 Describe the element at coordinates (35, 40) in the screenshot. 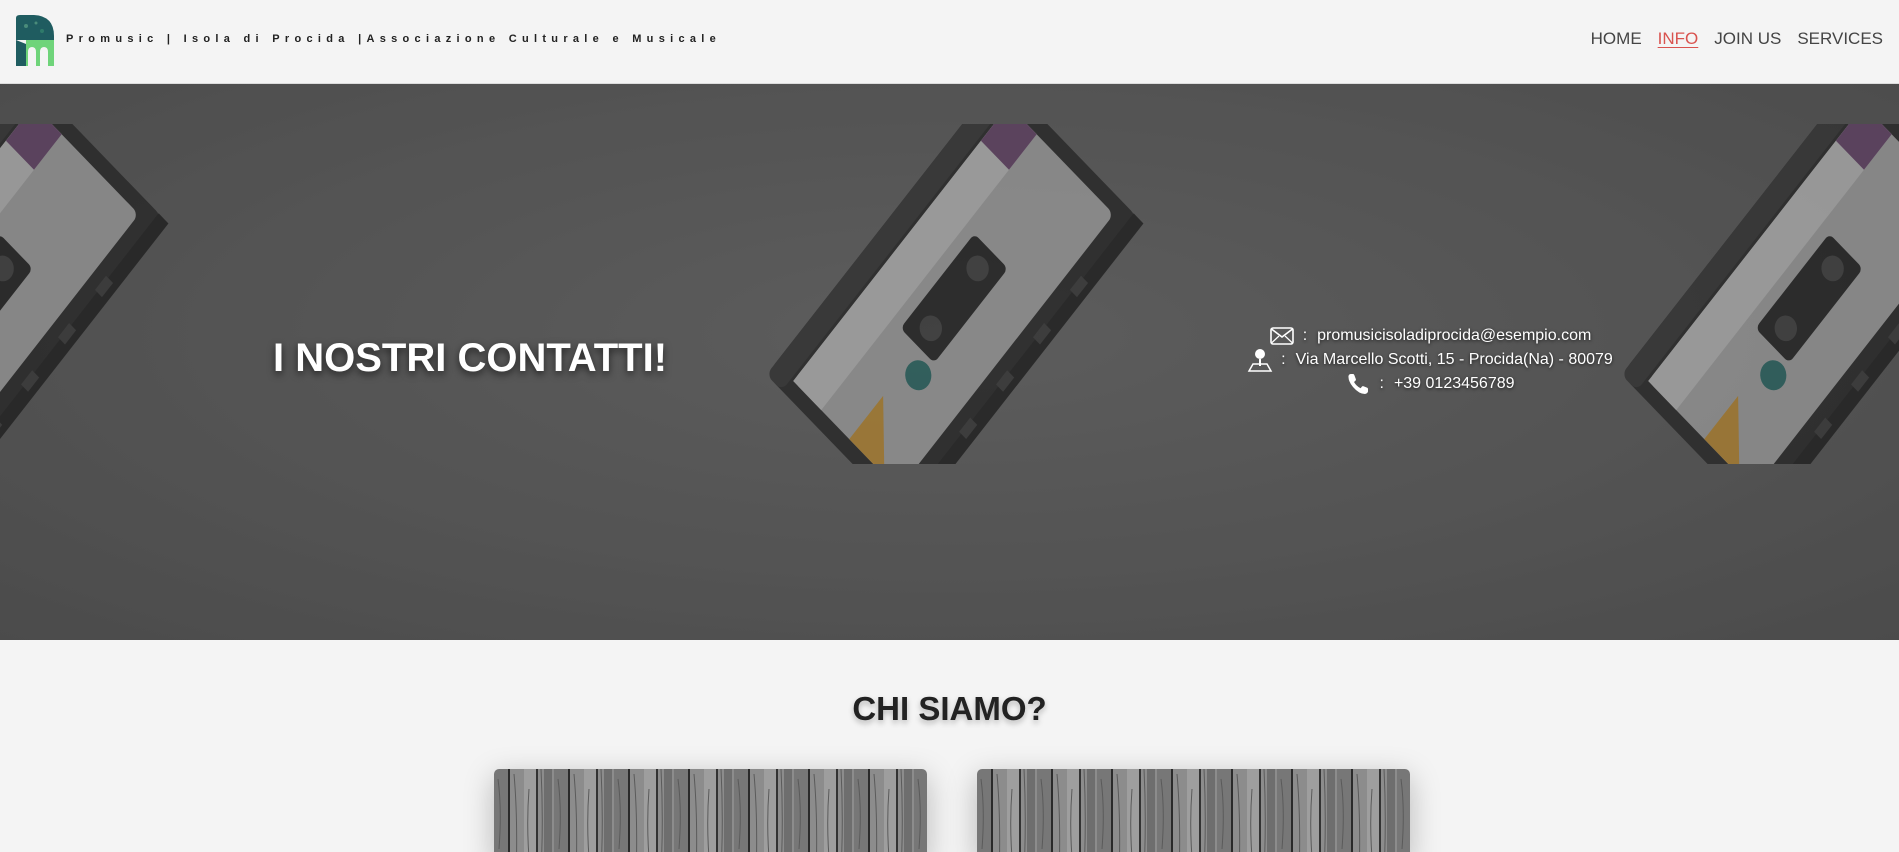

I see `promusic-logo-icon` at that location.